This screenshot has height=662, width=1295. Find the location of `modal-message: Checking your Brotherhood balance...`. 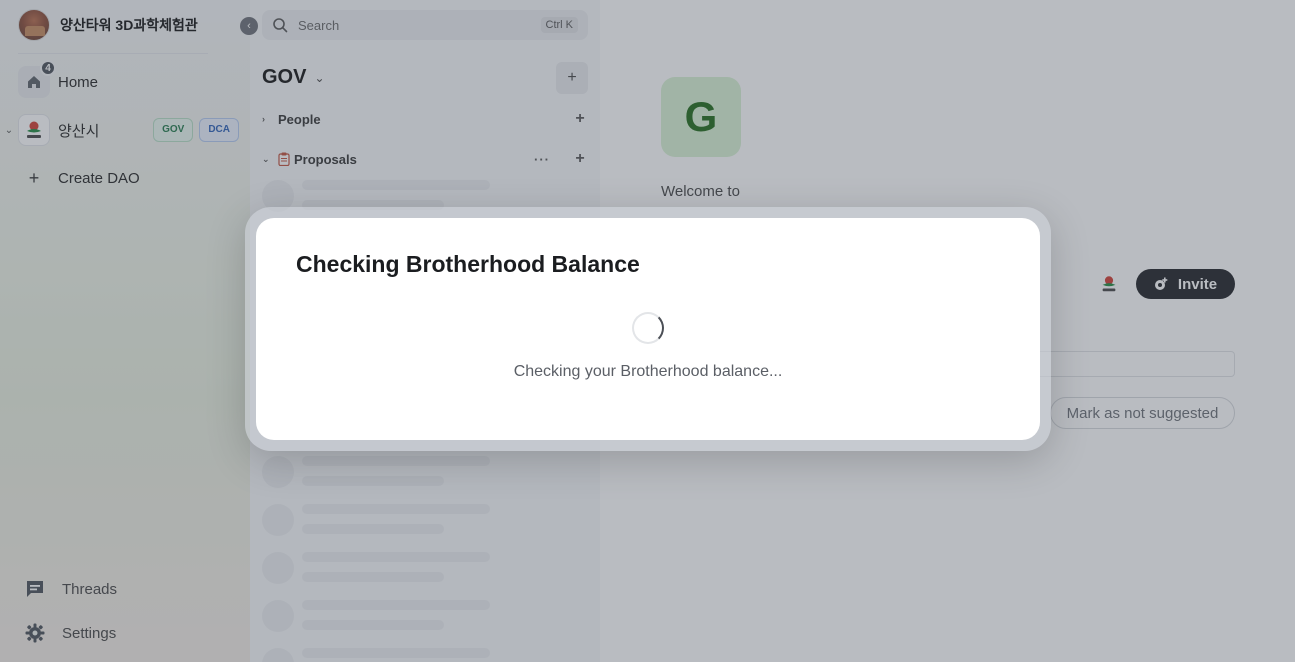

modal-message: Checking your Brotherhood balance... is located at coordinates (648, 371).